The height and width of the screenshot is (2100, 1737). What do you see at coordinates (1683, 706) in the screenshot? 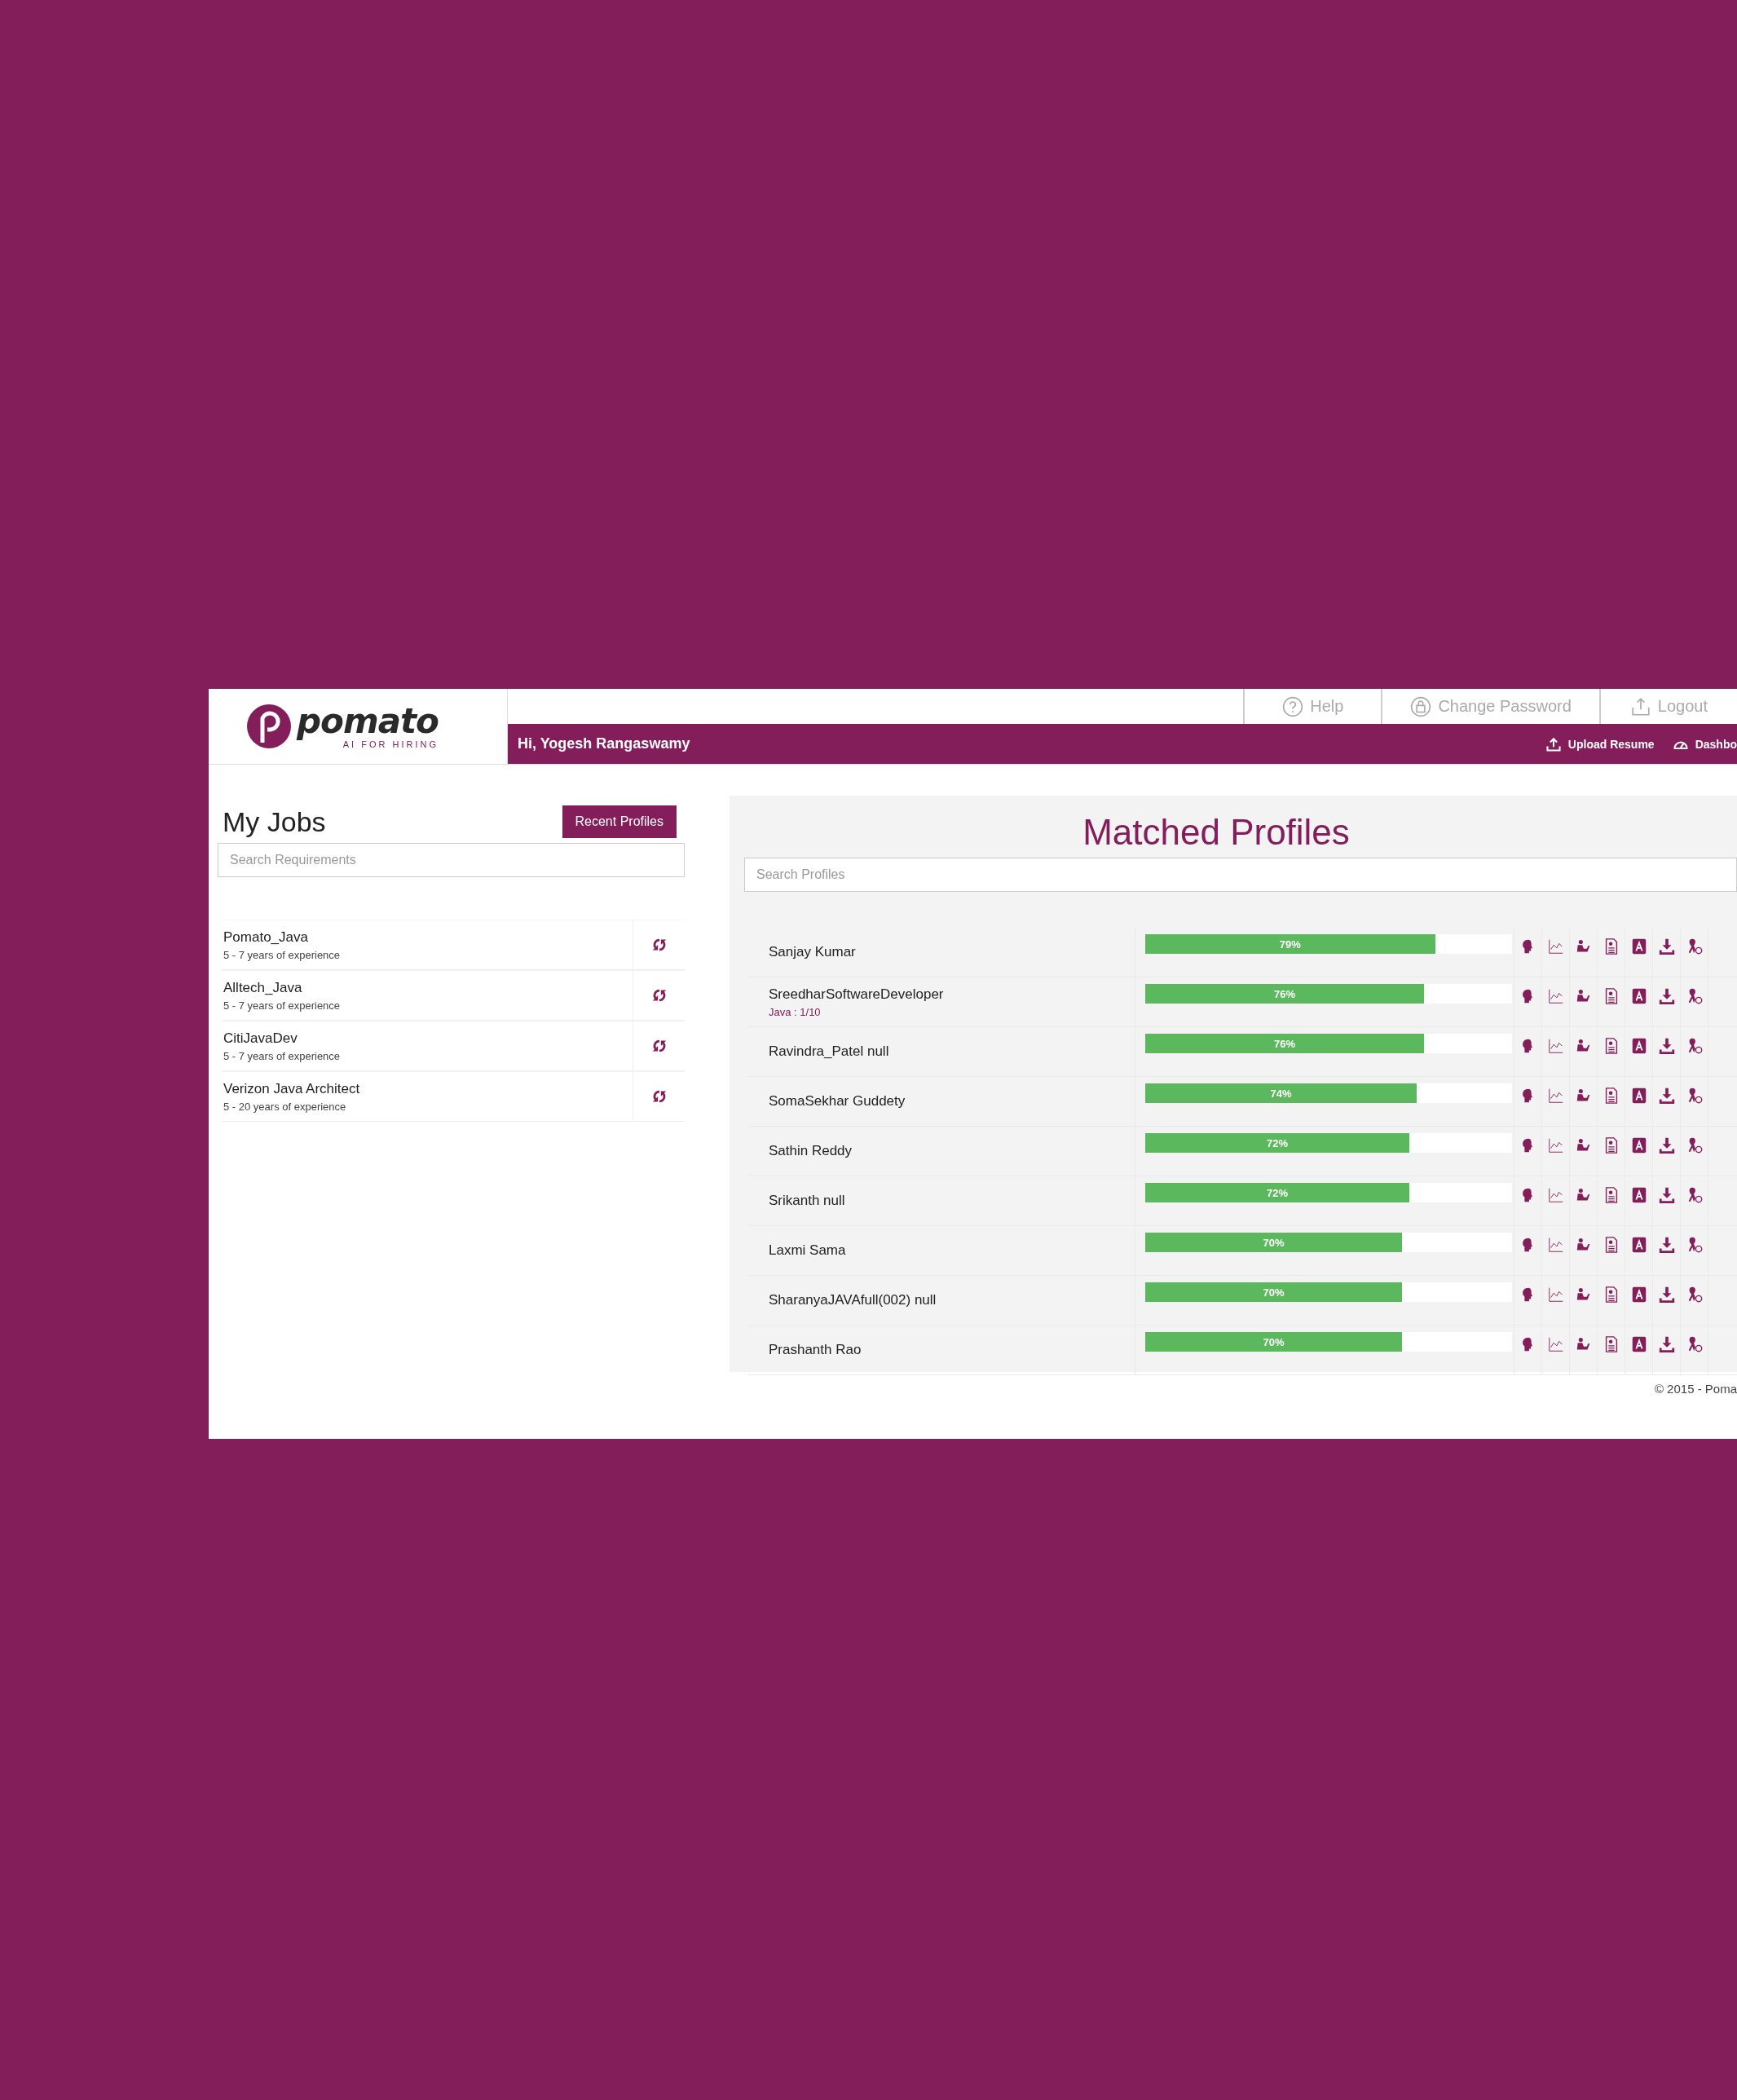
I see `top-link-label: Logout` at bounding box center [1683, 706].